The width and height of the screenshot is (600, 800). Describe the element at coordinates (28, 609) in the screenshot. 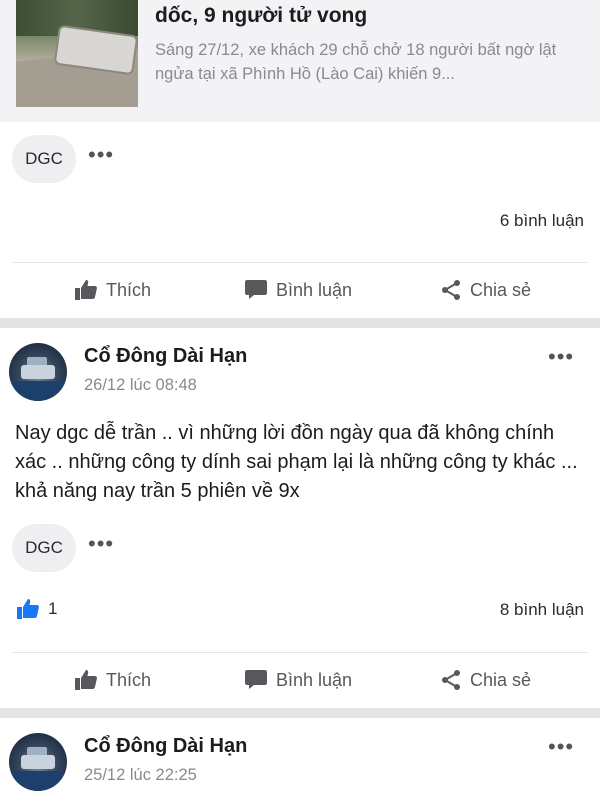

I see `blue-thumbs-up-icon` at that location.